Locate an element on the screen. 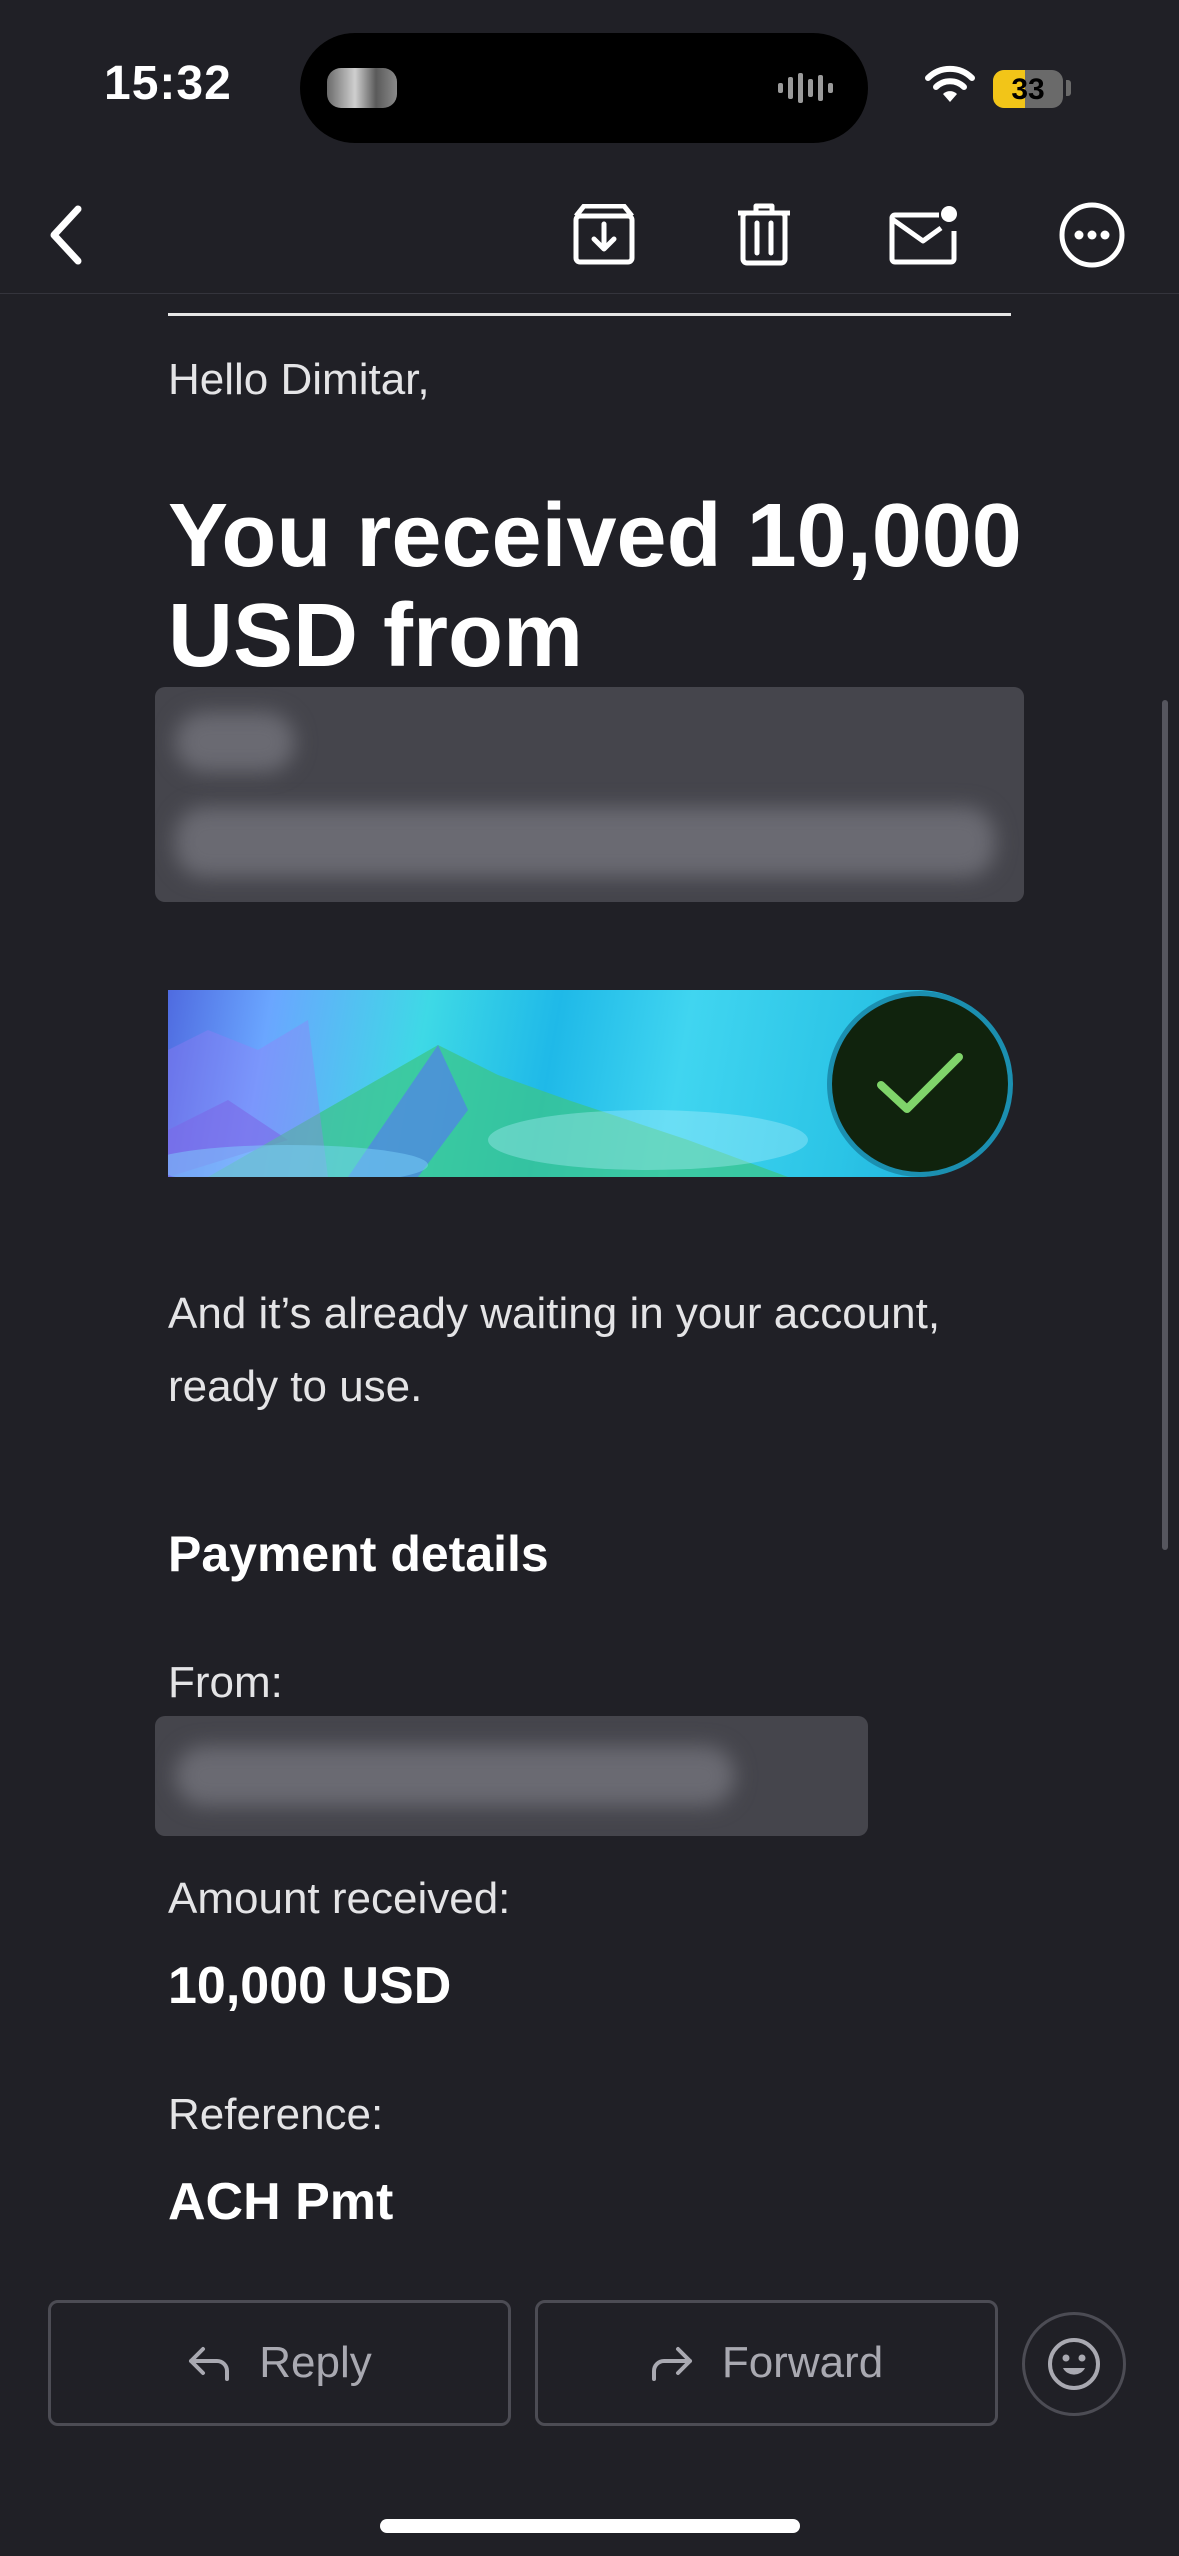 The image size is (1179, 2556). back-button is located at coordinates (66, 235).